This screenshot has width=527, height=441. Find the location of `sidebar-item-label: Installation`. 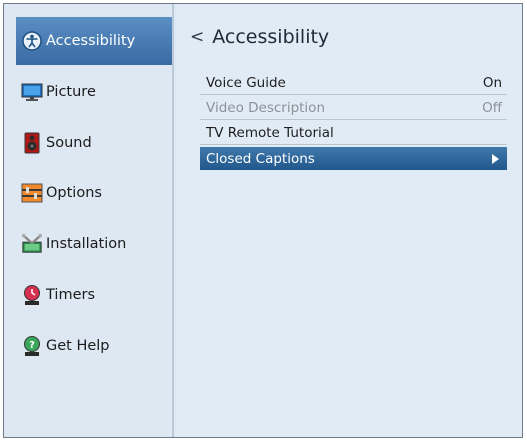

sidebar-item-label: Installation is located at coordinates (86, 244).